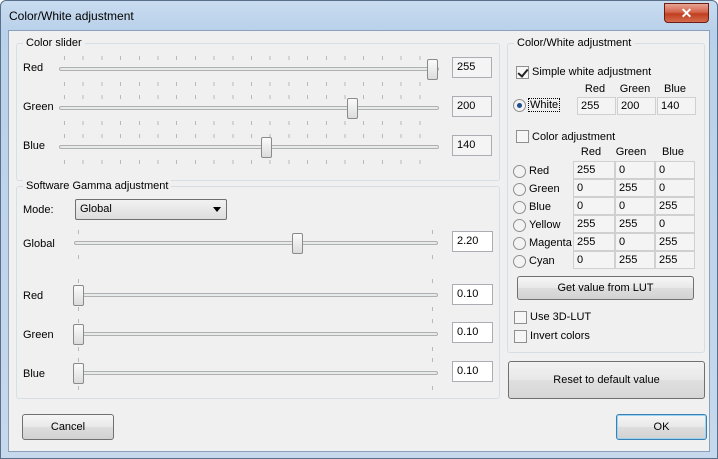 The height and width of the screenshot is (459, 718). What do you see at coordinates (635, 260) in the screenshot?
I see `color-cyan-g: 255` at bounding box center [635, 260].